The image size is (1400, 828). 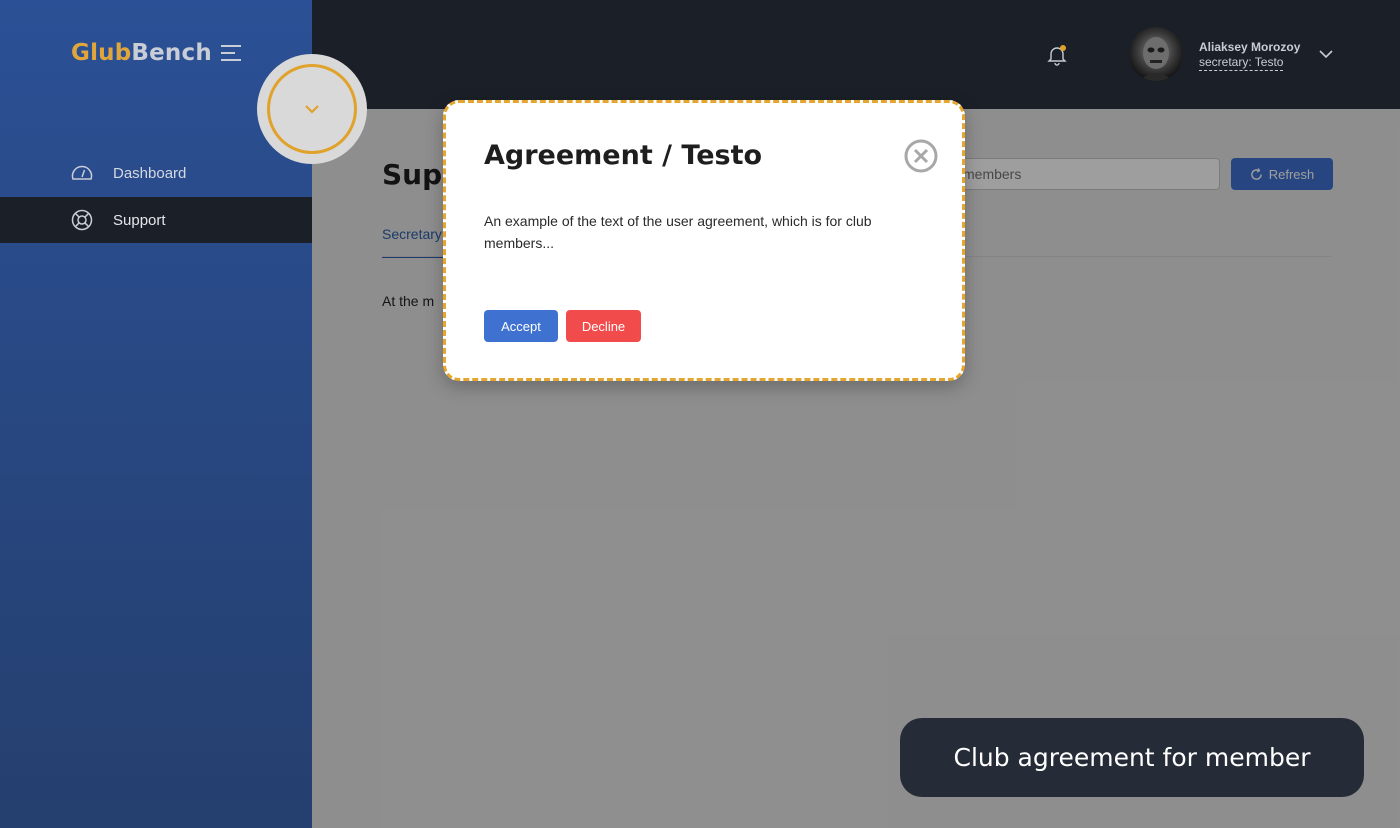 What do you see at coordinates (1250, 47) in the screenshot?
I see `user-name: Aliaksey Morozoy` at bounding box center [1250, 47].